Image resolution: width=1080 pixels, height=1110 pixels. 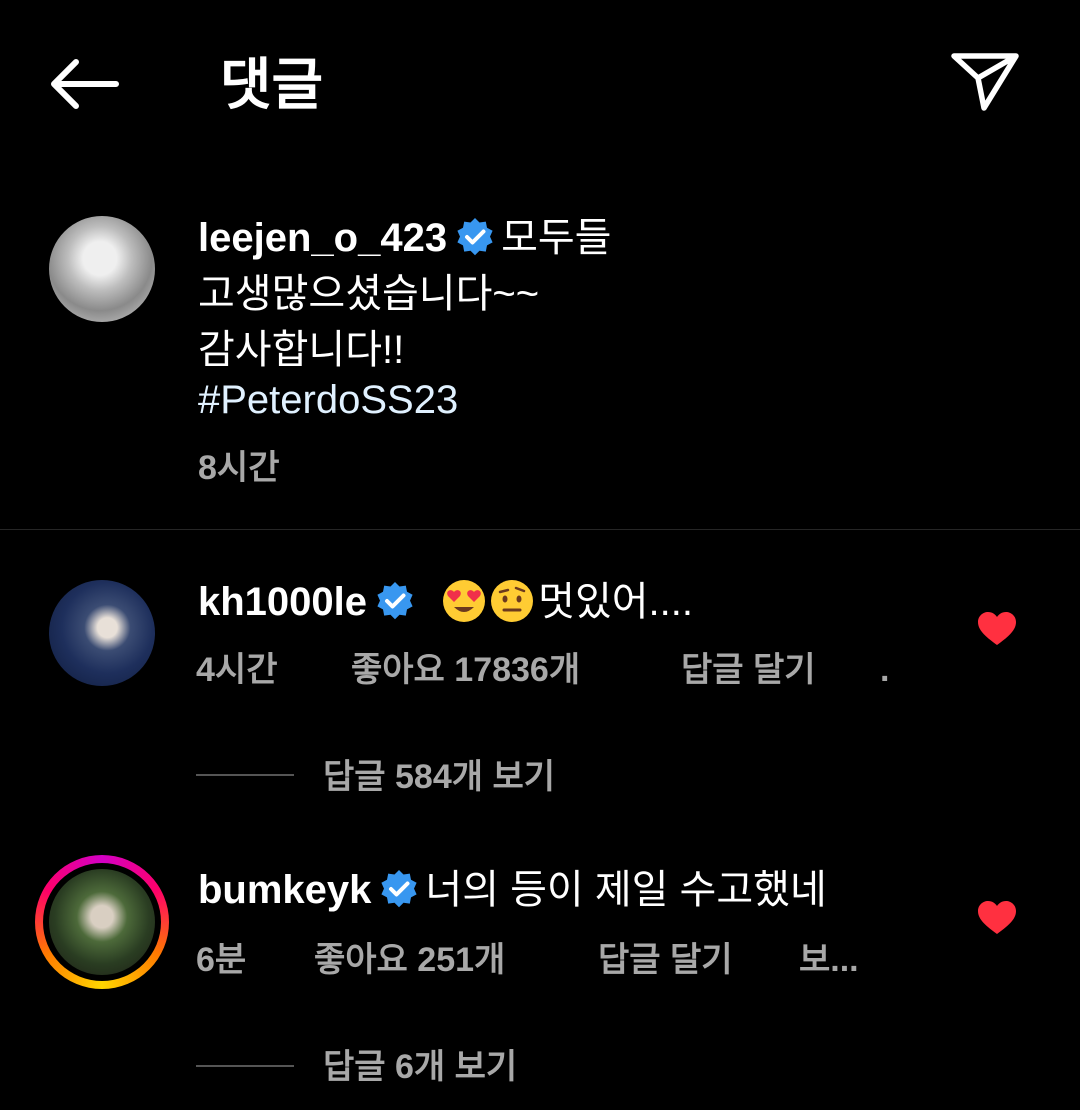 What do you see at coordinates (237, 670) in the screenshot?
I see `comment-time: 4시간` at bounding box center [237, 670].